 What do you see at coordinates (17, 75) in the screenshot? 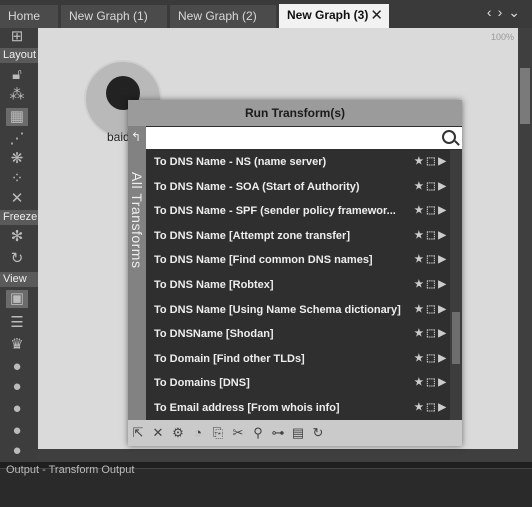
I see `lock-icon: 🔓︎` at bounding box center [17, 75].